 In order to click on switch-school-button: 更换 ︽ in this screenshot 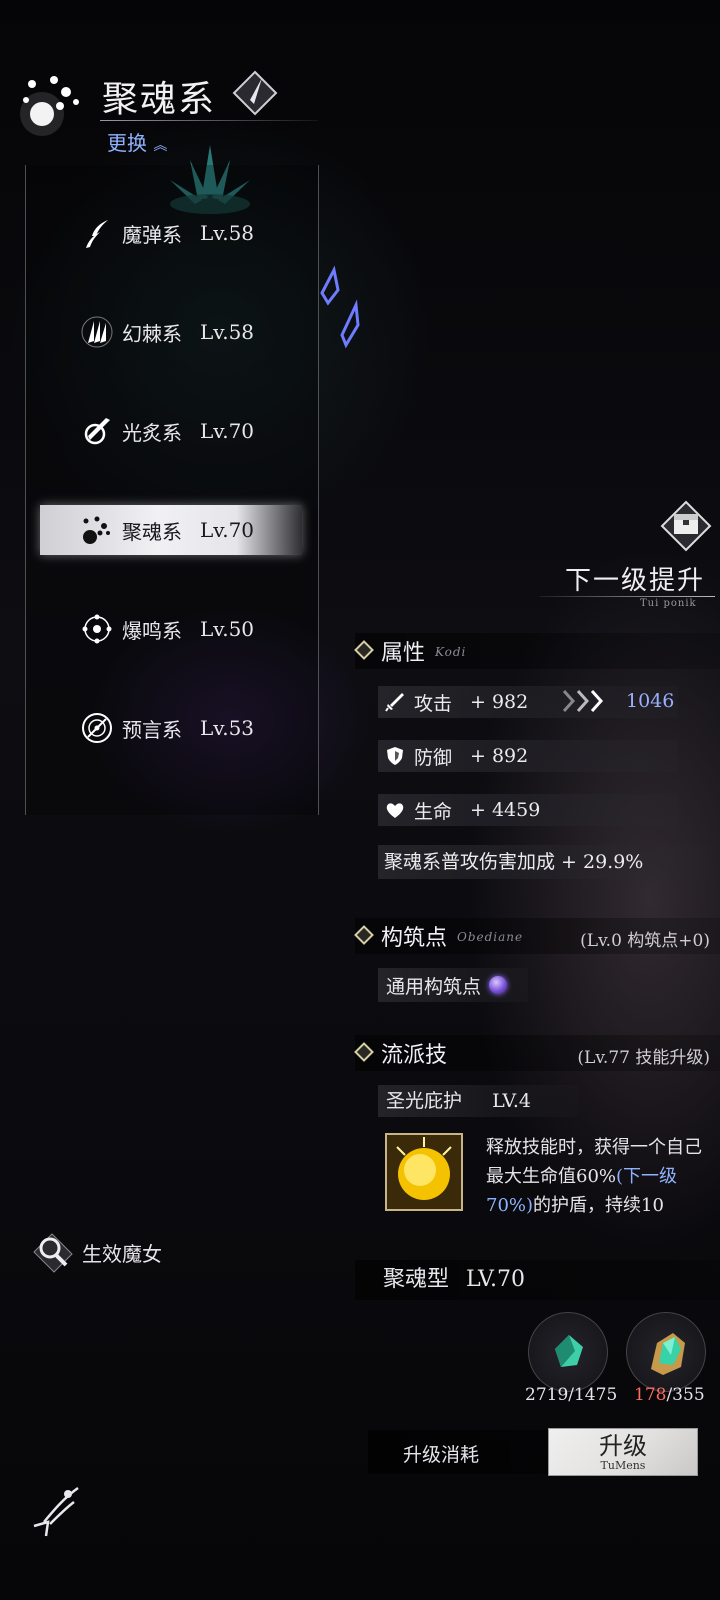, I will do `click(137, 141)`.